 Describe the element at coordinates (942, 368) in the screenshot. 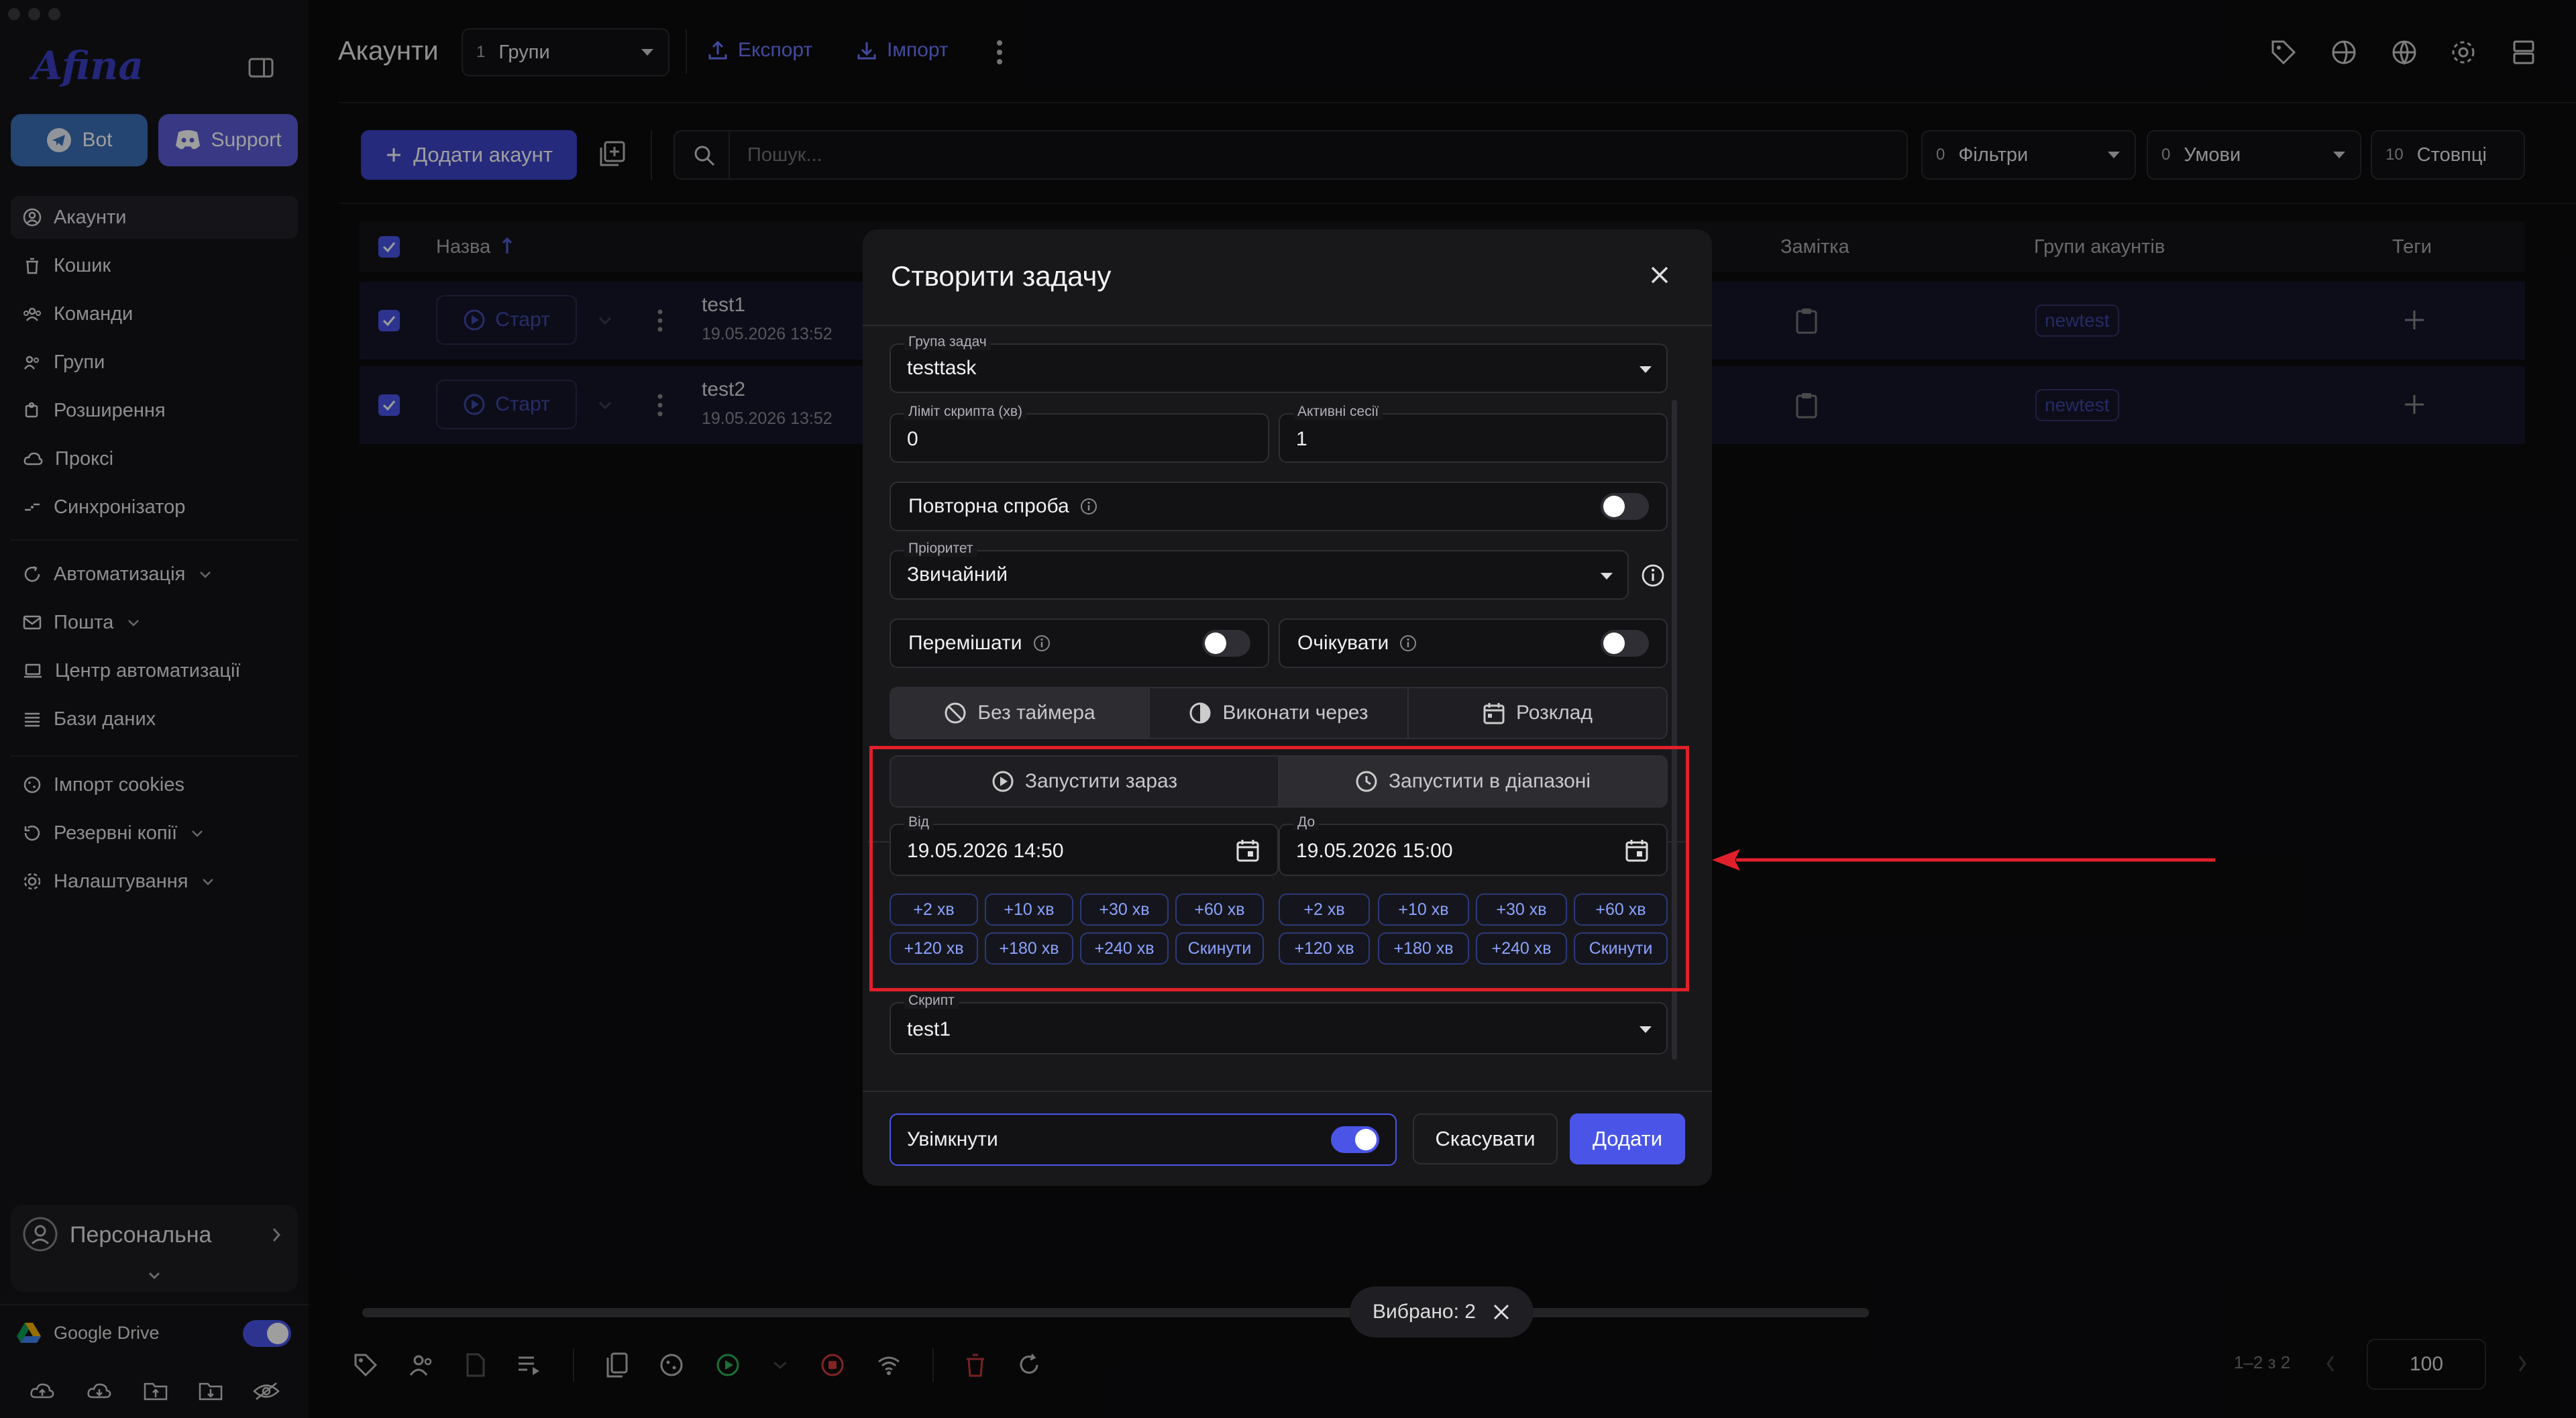

I see `task-group-value: testtask` at that location.